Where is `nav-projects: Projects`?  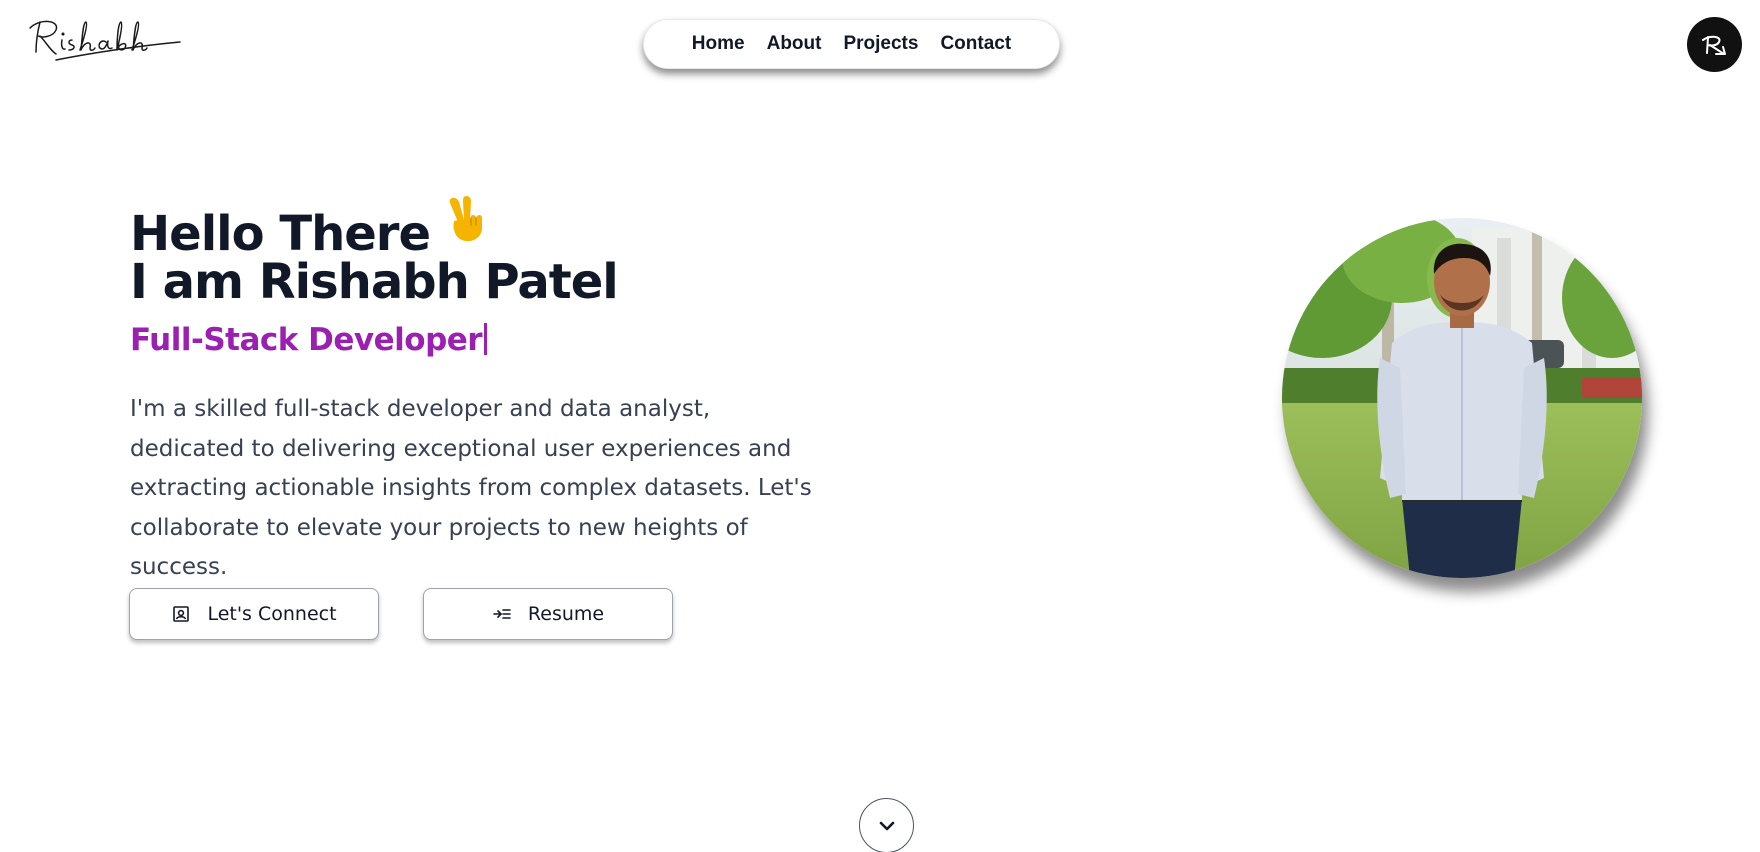 nav-projects: Projects is located at coordinates (880, 44).